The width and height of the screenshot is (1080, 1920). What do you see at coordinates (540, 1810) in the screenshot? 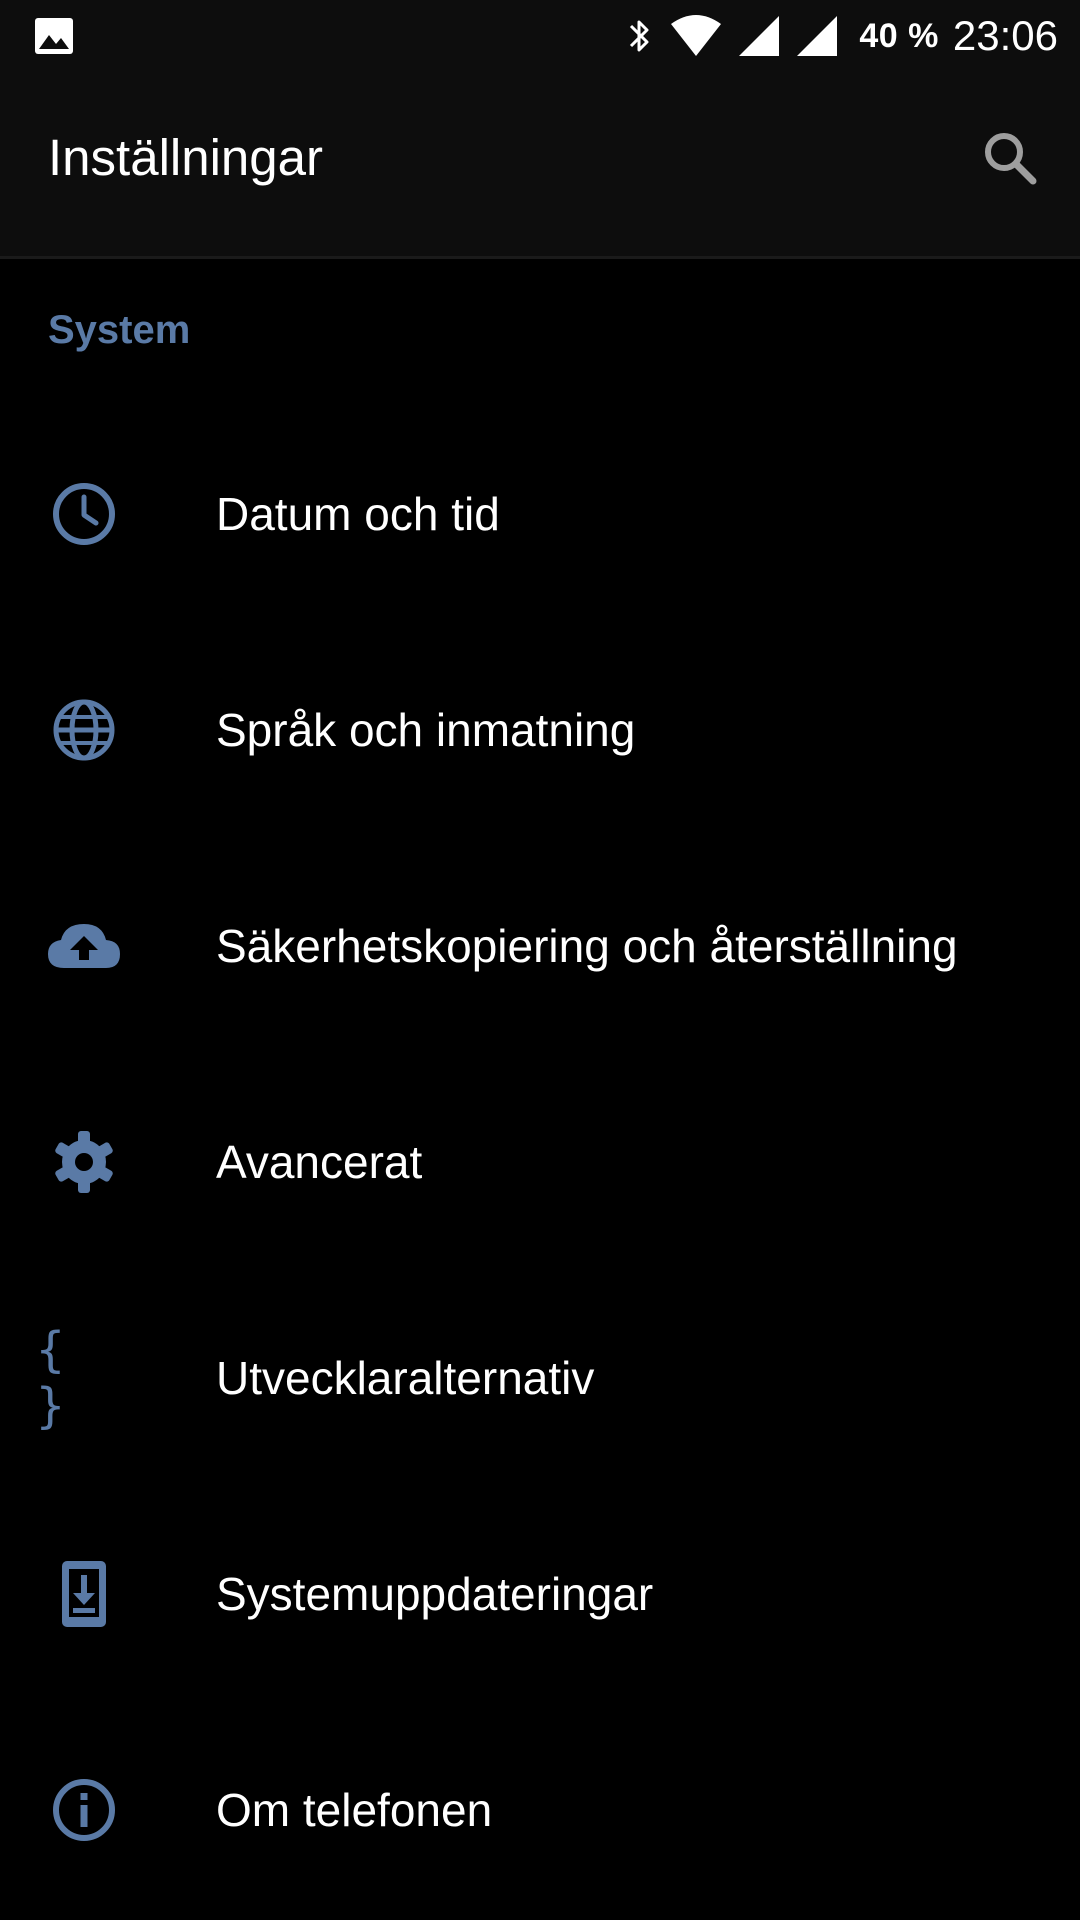
I see `settings-item-about-phone: Om telefonen` at bounding box center [540, 1810].